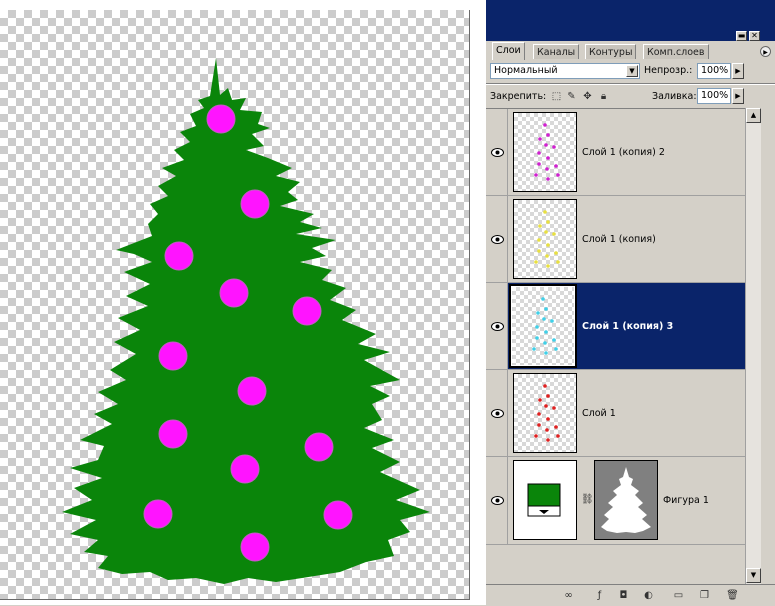  I want to click on close-button: ✕, so click(754, 36).